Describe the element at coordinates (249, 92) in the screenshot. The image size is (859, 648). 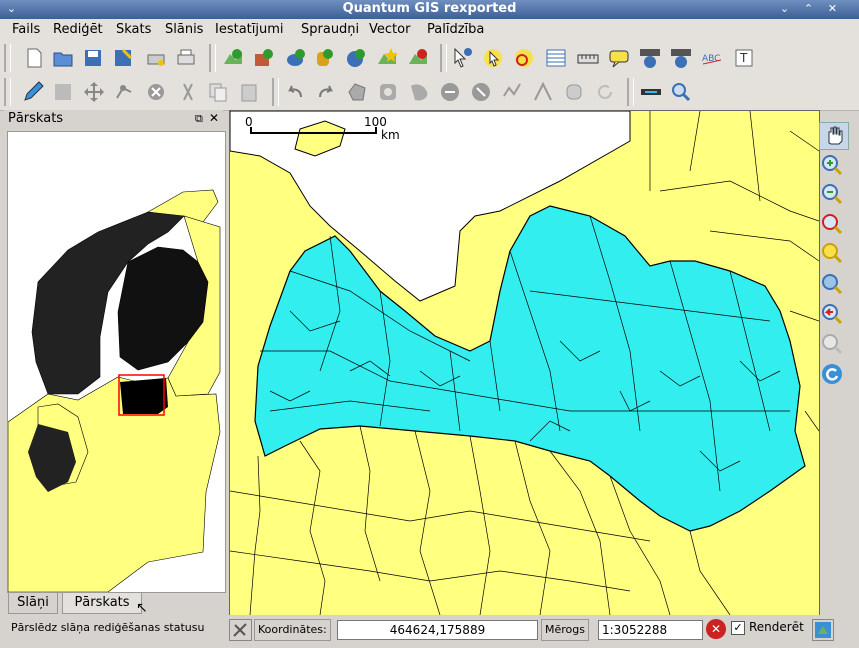
I see `paste-features-icon` at that location.